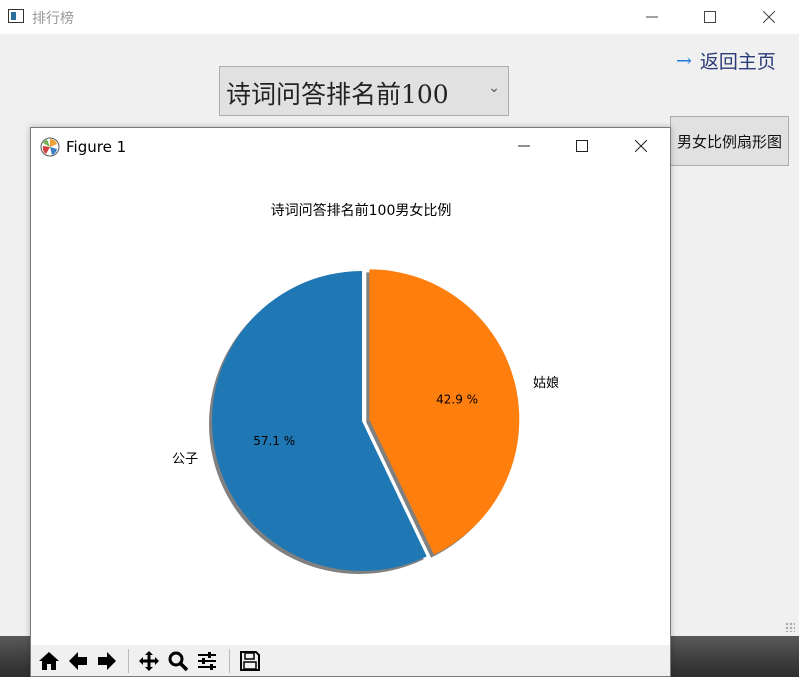 This screenshot has width=799, height=677. Describe the element at coordinates (457, 399) in the screenshot. I see `slice-percent-label: 42.9 %` at that location.